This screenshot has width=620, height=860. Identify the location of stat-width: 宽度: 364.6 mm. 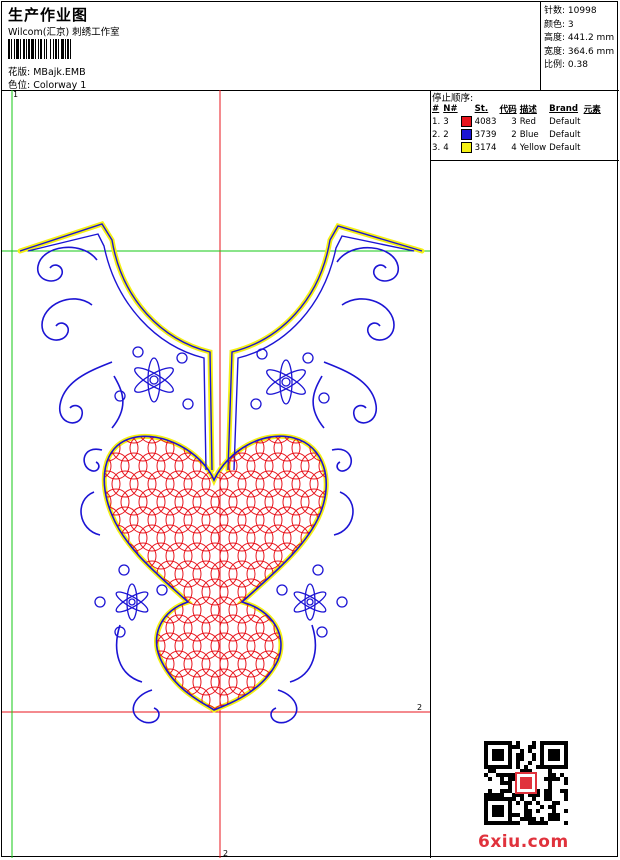
(579, 51).